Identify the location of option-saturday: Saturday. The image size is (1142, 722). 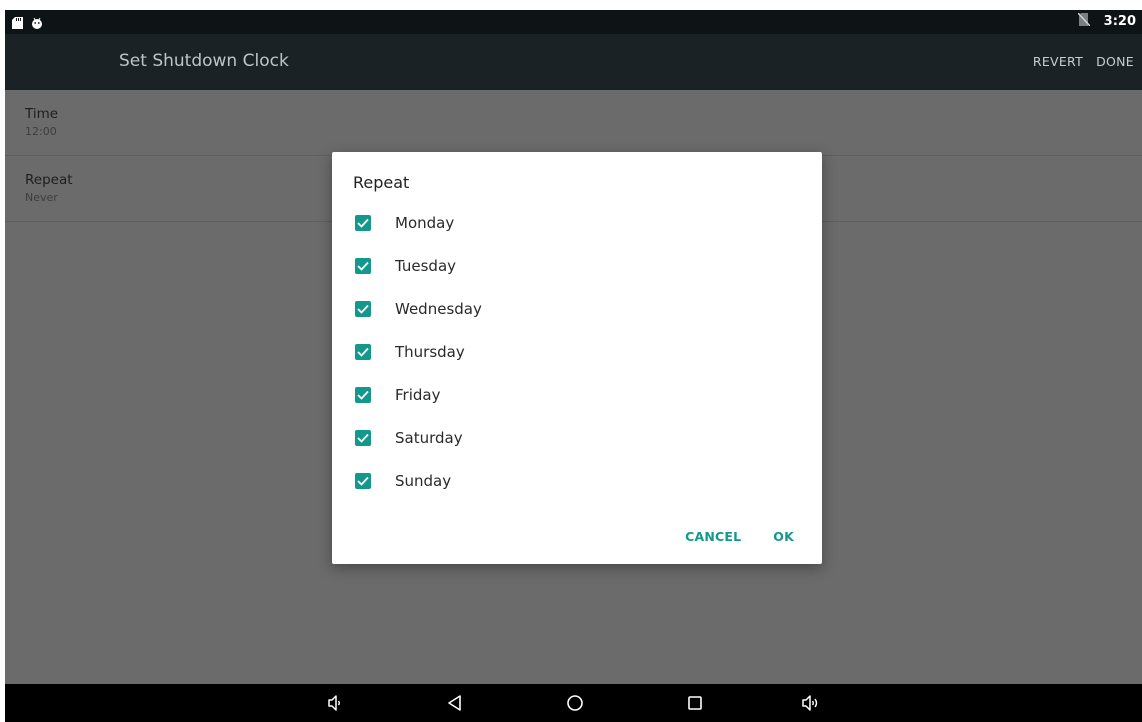
(575, 438).